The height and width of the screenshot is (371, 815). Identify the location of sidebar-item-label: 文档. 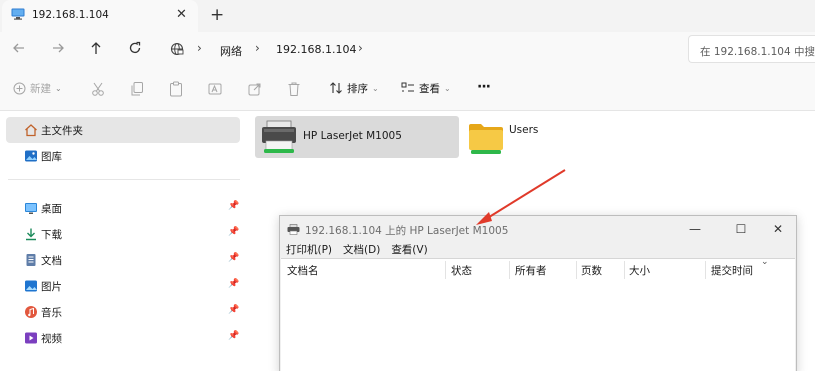
(51, 261).